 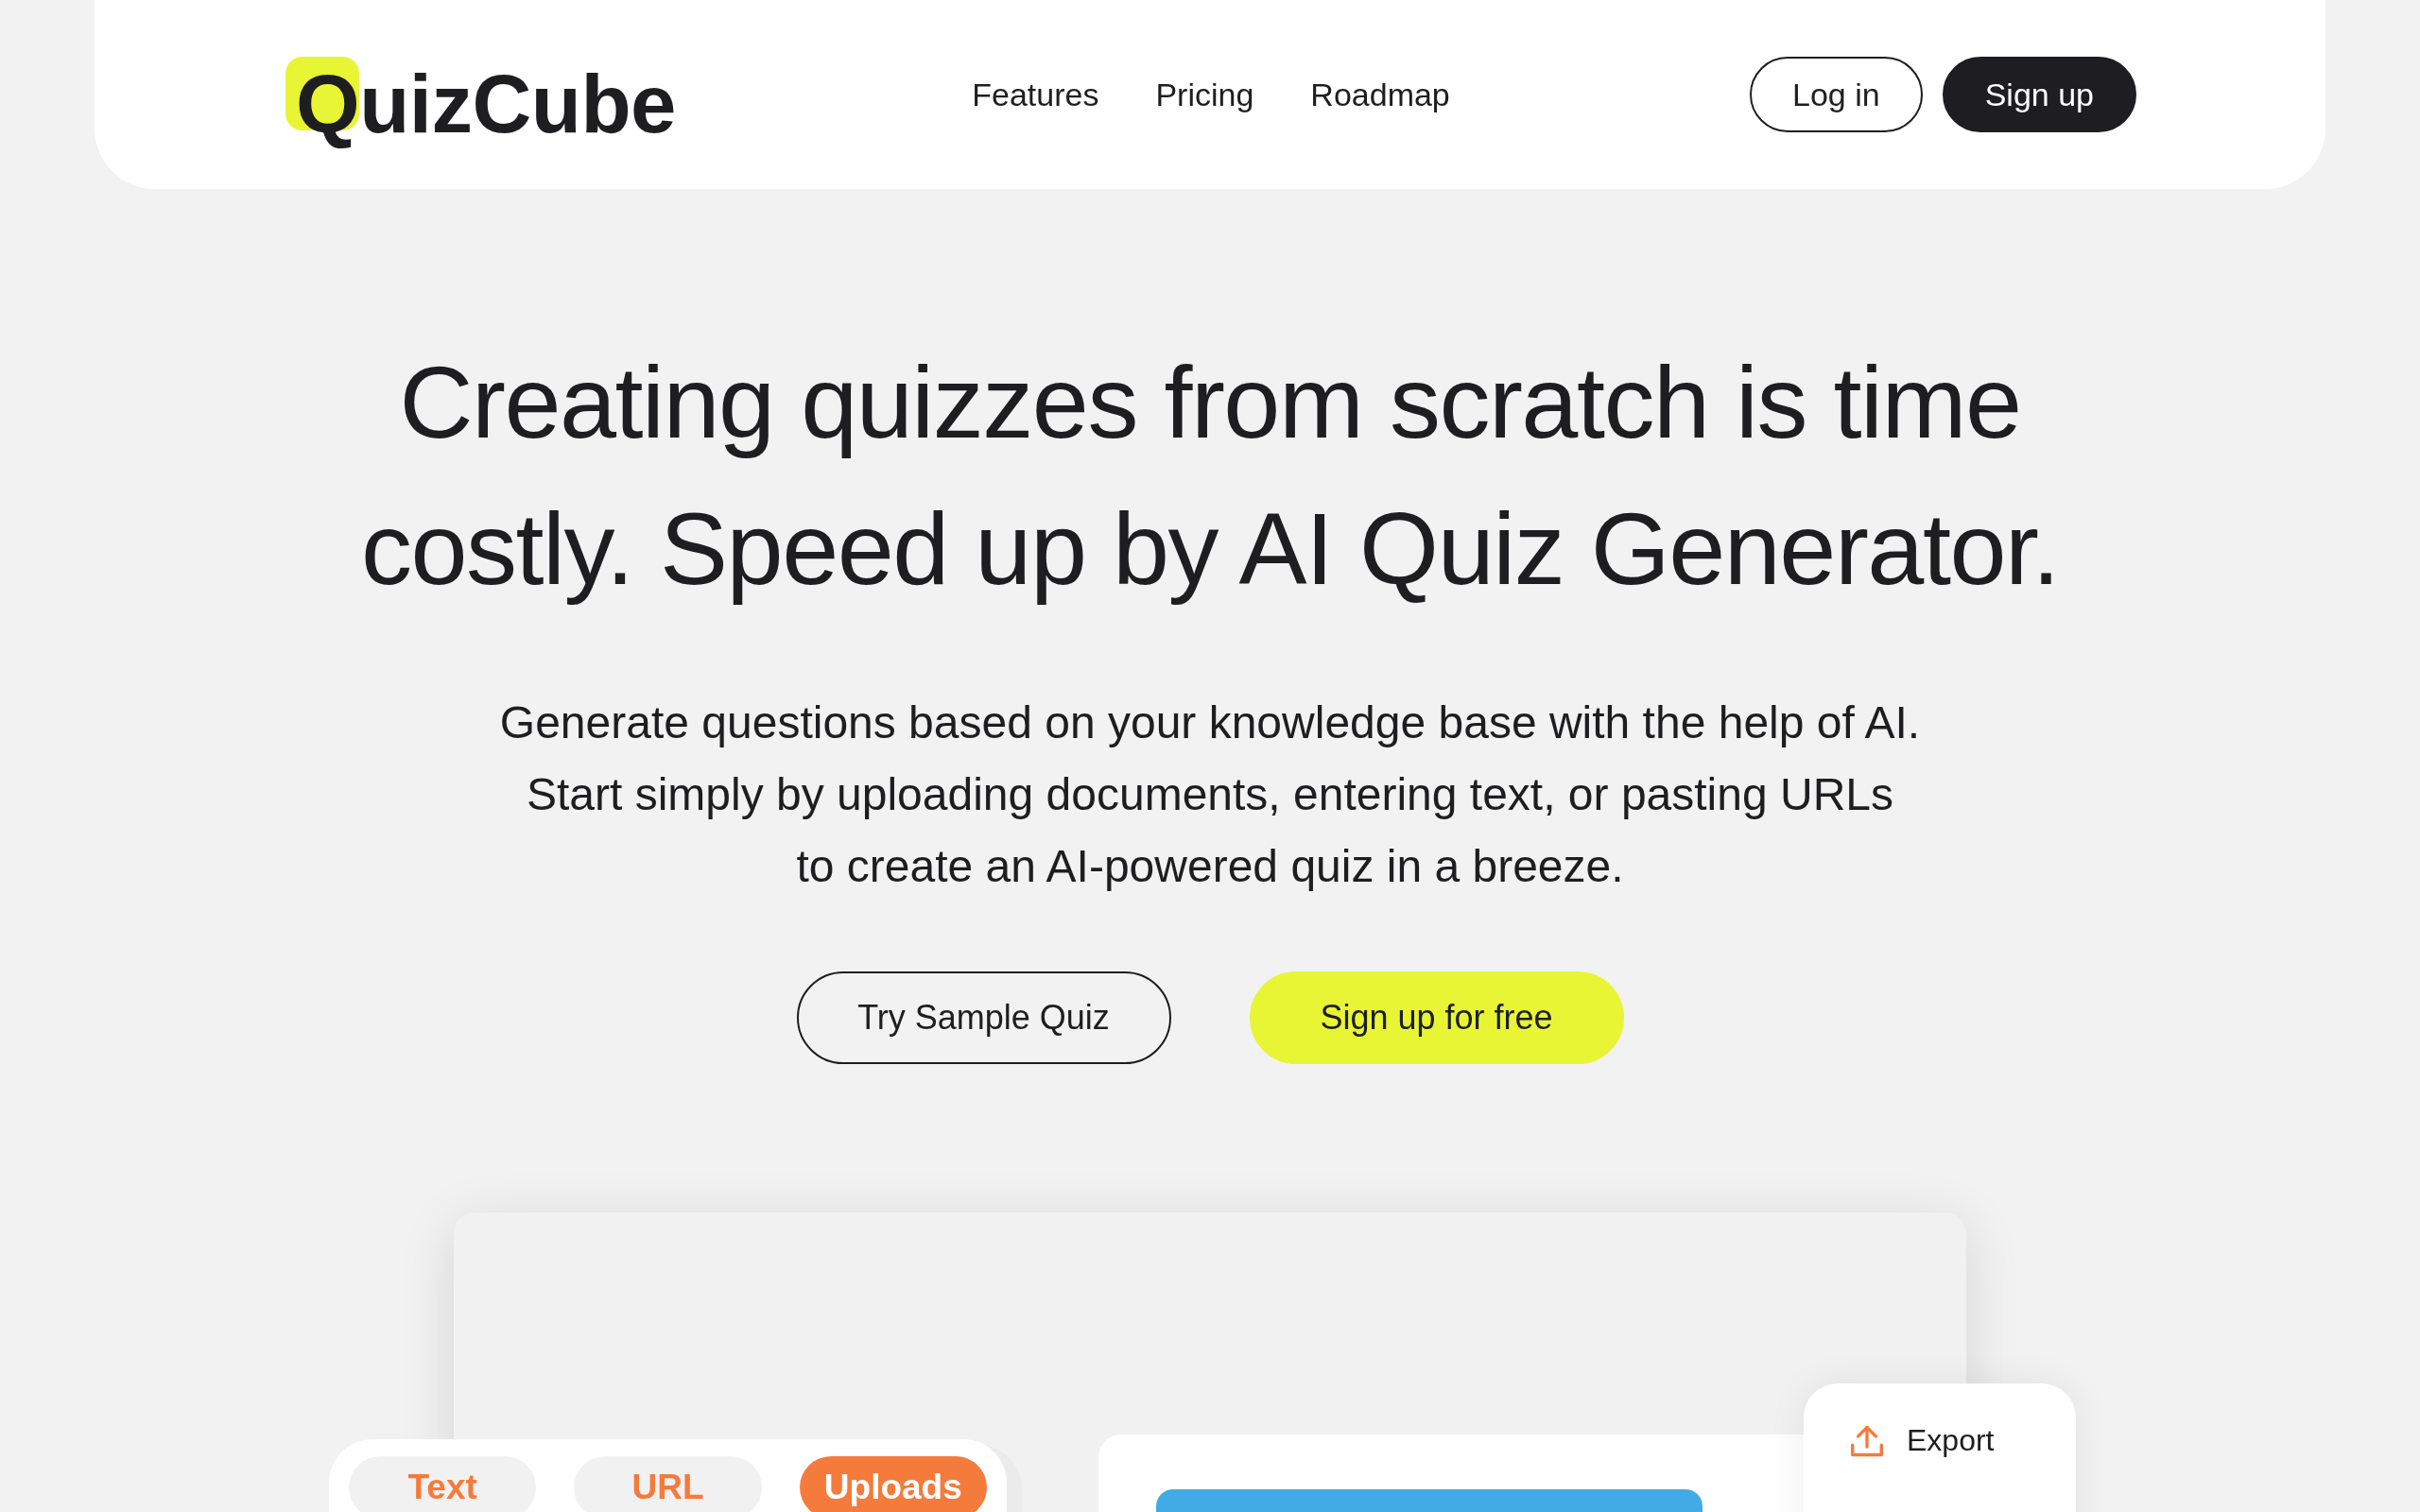 What do you see at coordinates (1437, 1017) in the screenshot?
I see `signup-free-button: Sign up for free` at bounding box center [1437, 1017].